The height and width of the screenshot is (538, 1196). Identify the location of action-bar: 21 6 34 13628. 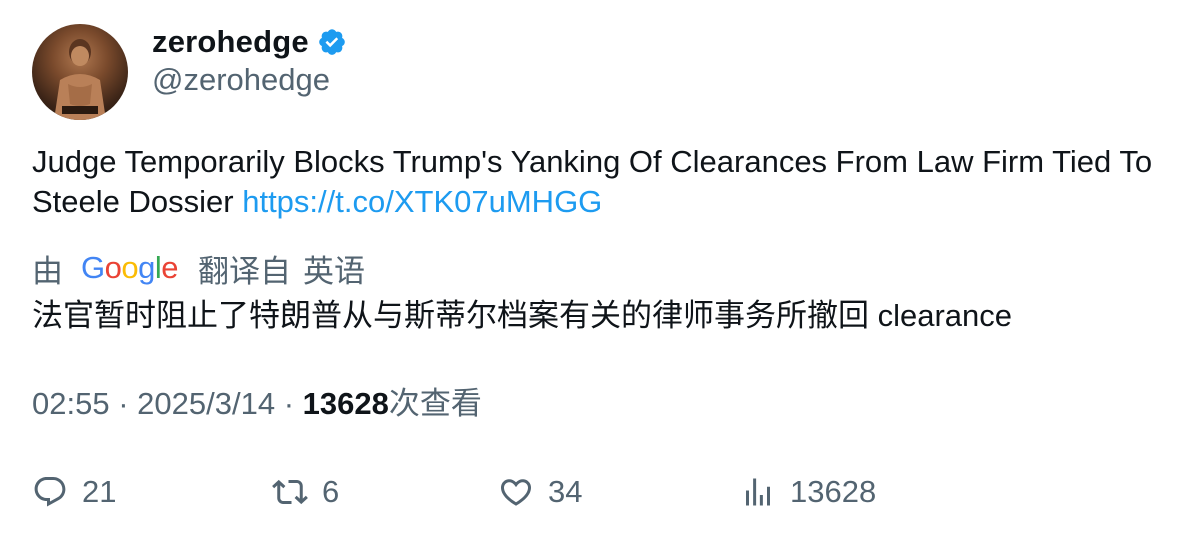
(602, 492).